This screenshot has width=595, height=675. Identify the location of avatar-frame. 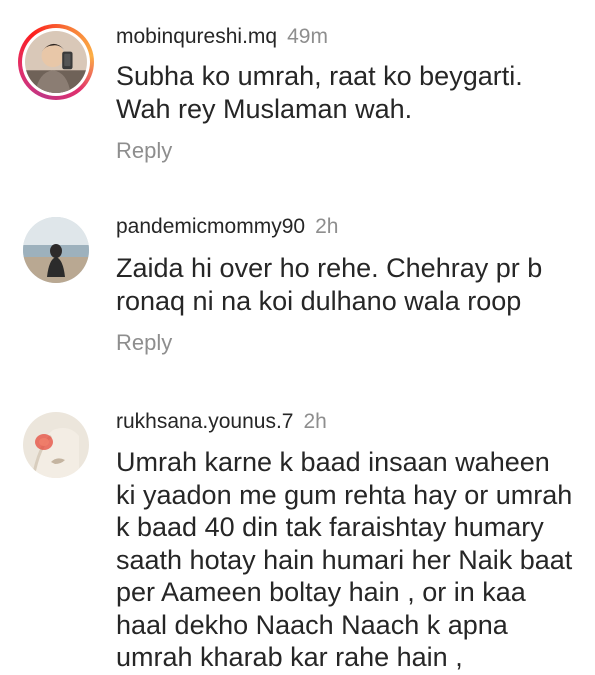
(56, 62).